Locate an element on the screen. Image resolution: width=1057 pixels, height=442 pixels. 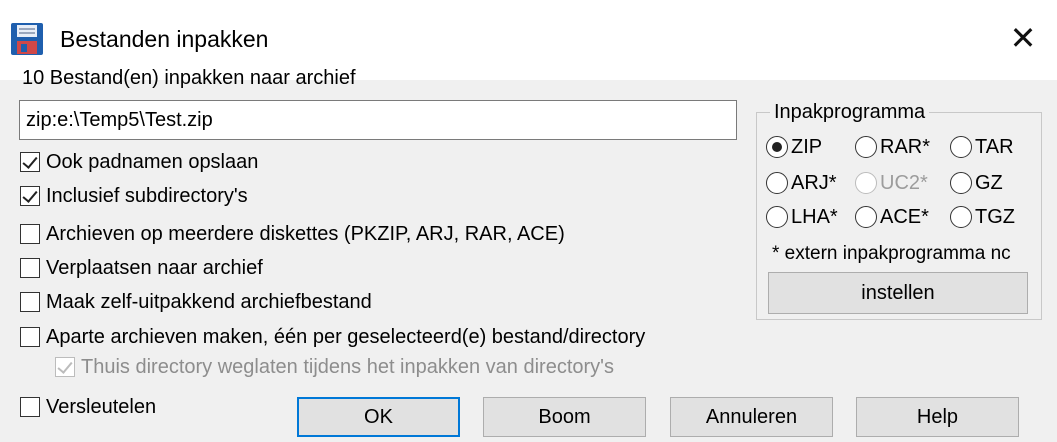
close-icon: ✕ is located at coordinates (1023, 38).